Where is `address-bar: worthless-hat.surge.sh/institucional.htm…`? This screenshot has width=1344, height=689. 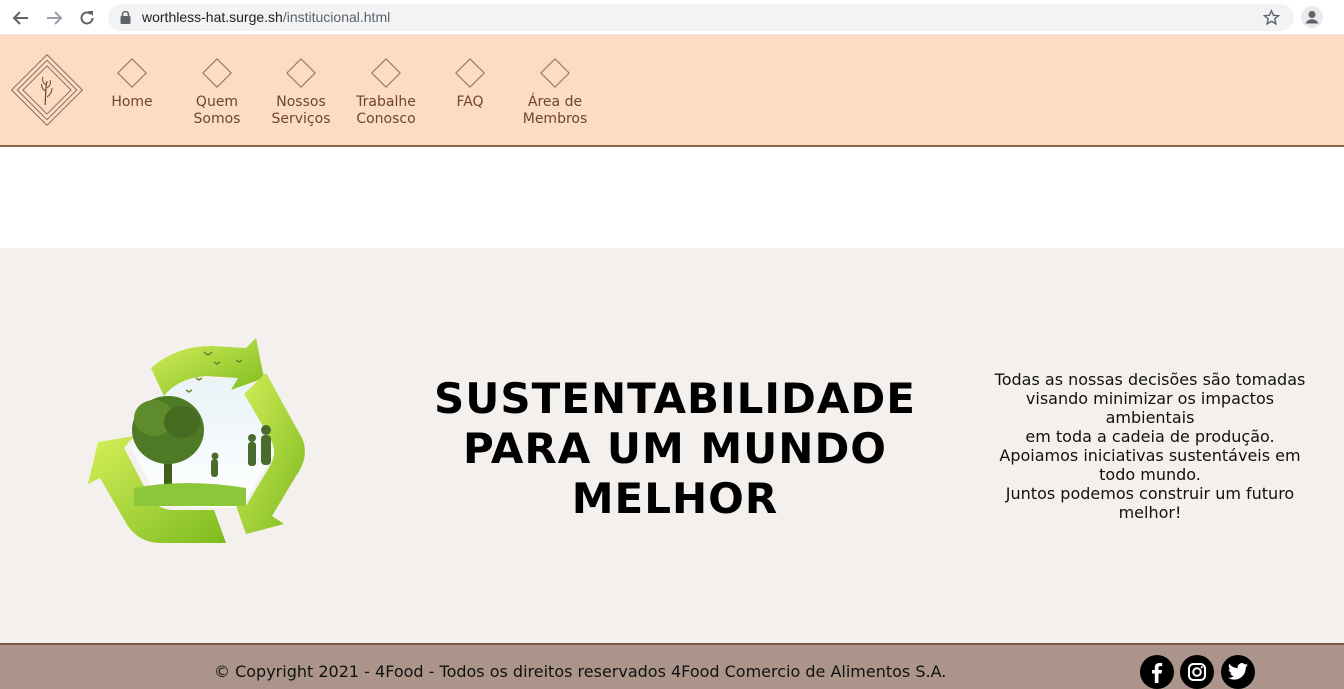 address-bar: worthless-hat.surge.sh/institucional.htm… is located at coordinates (701, 17).